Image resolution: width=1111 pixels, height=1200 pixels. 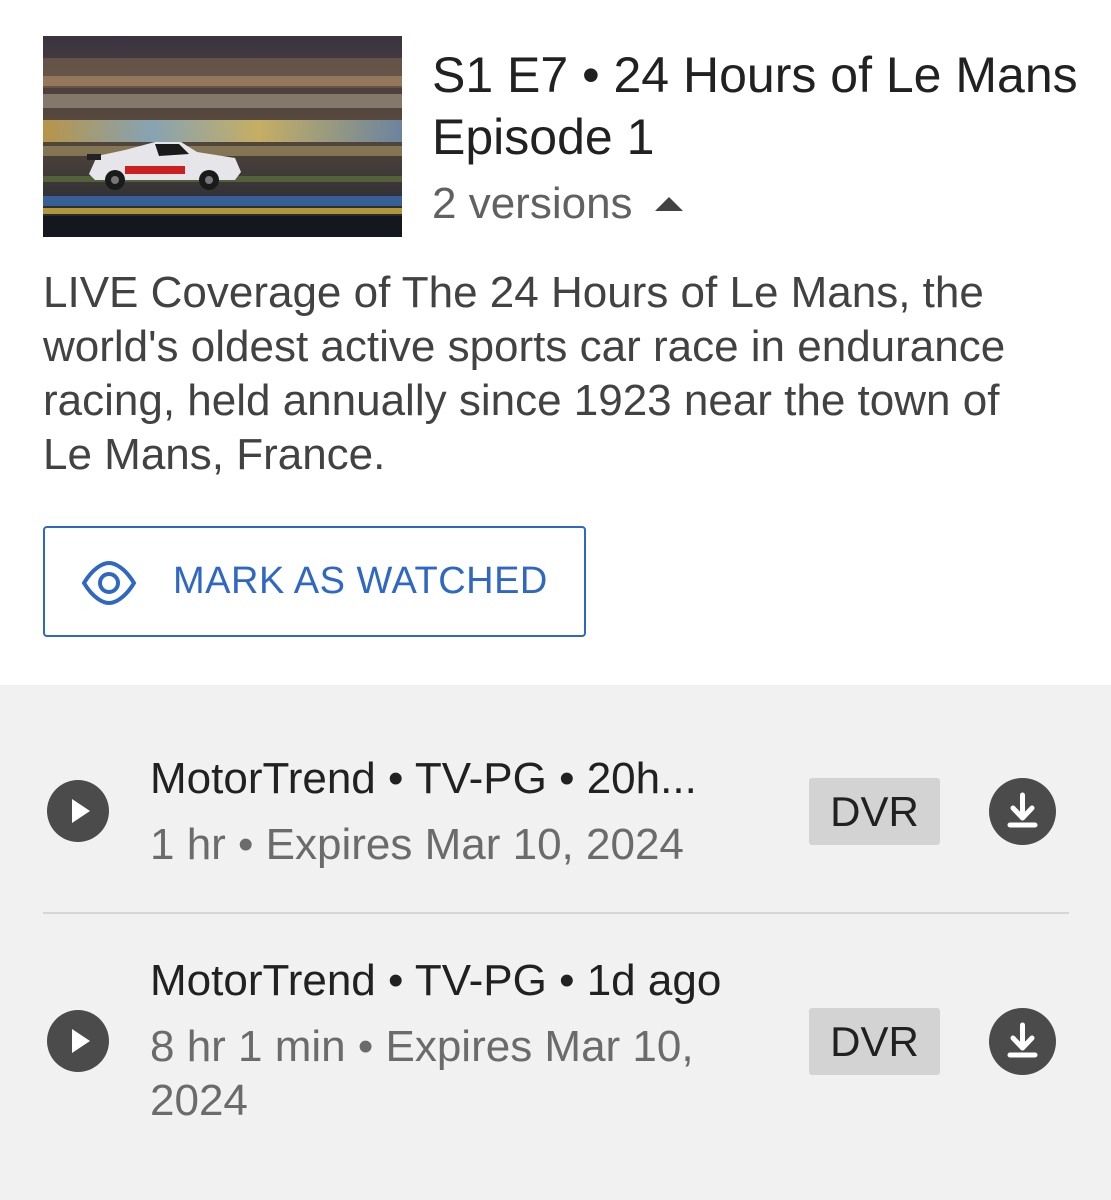 I want to click on race-car-image, so click(x=222, y=136).